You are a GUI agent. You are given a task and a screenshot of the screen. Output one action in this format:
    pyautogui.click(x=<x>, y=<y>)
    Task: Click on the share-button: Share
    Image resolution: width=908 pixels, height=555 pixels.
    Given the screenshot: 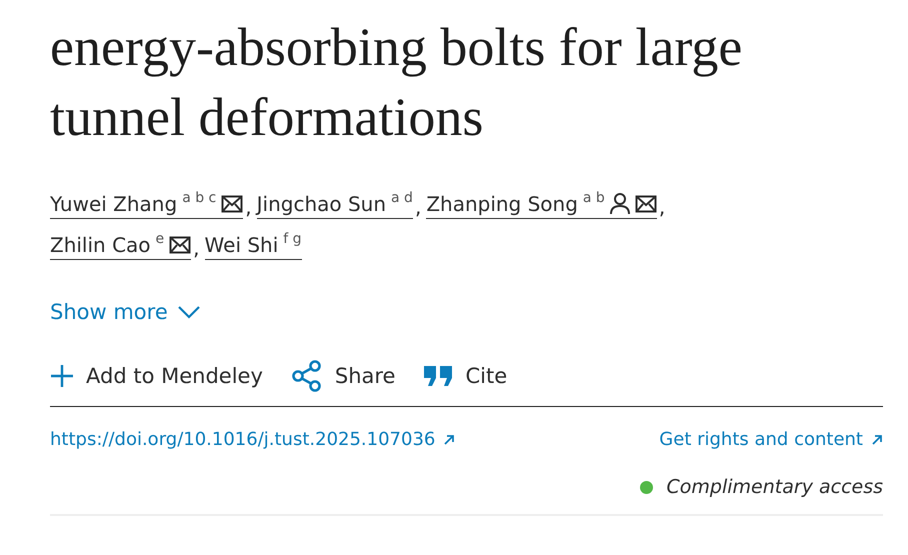 What is the action you would take?
    pyautogui.click(x=343, y=376)
    